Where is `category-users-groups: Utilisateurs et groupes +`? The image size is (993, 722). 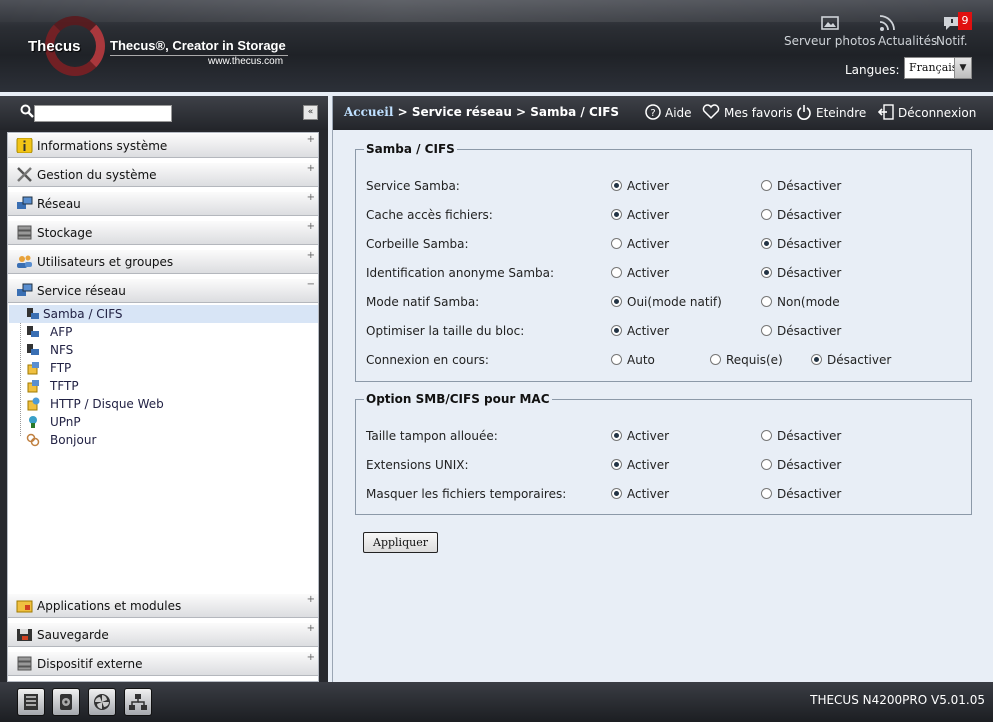 category-users-groups: Utilisateurs et groupes + is located at coordinates (163, 261).